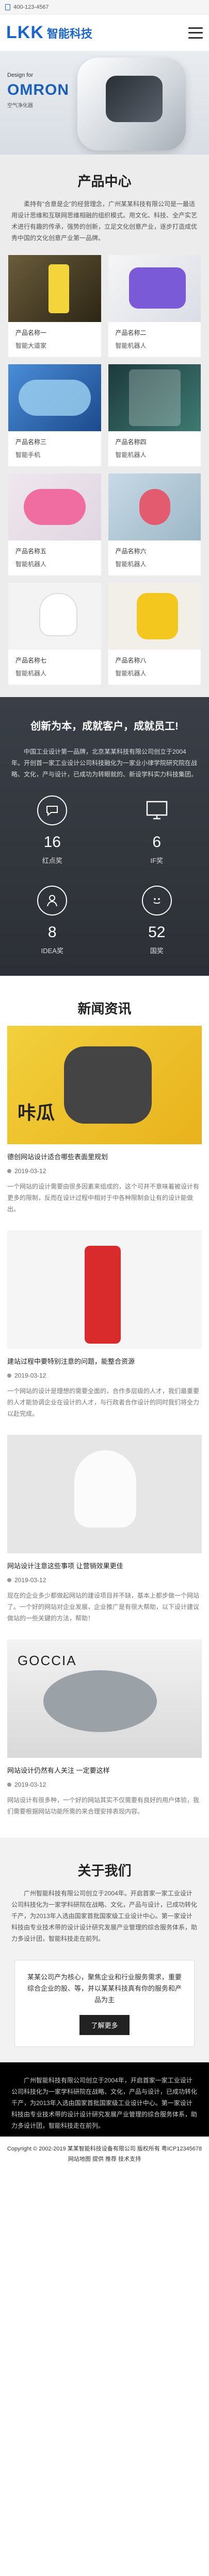 This screenshot has width=209, height=2576. What do you see at coordinates (104, 7) in the screenshot?
I see `topbar: 400-123-4567` at bounding box center [104, 7].